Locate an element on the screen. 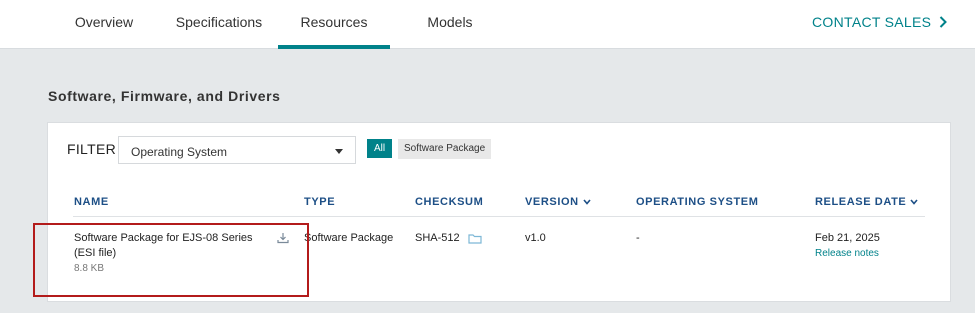  tab-resources-label: Resources is located at coordinates (334, 22).